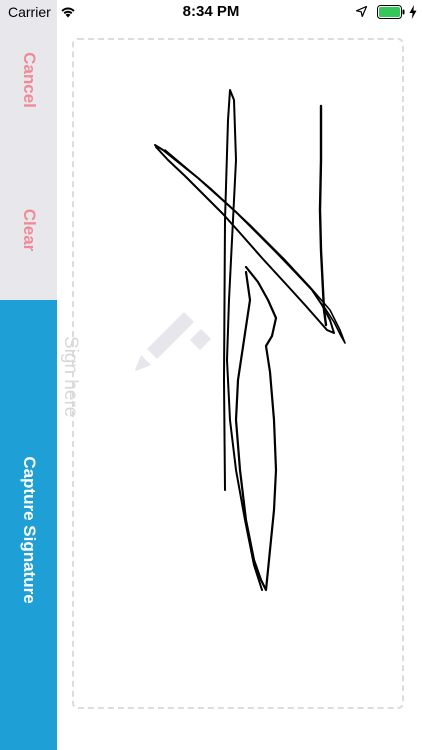  Describe the element at coordinates (70, 377) in the screenshot. I see `sign-here-placeholder: Sign here` at that location.